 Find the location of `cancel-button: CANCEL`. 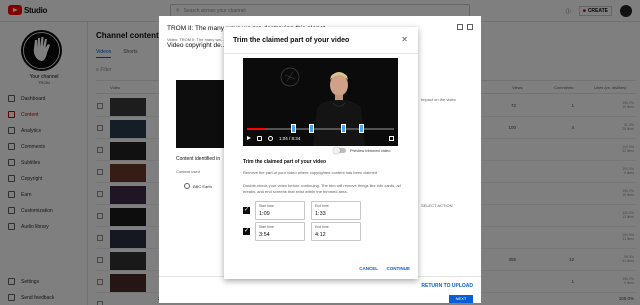

cancel-button: CANCEL is located at coordinates (368, 268).